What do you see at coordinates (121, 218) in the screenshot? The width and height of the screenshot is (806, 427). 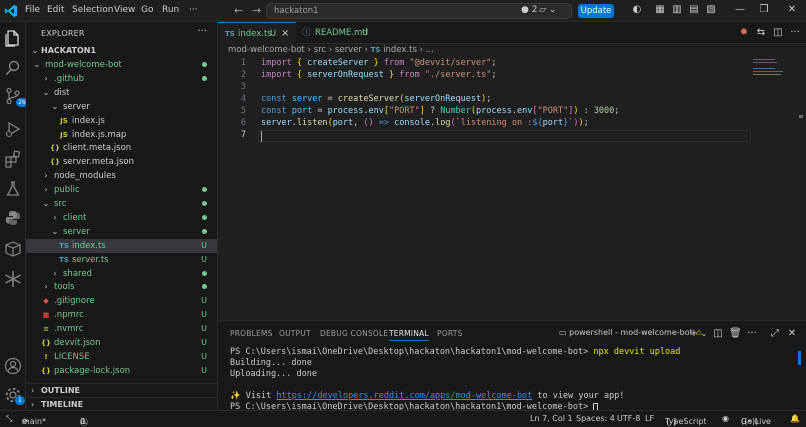 I see `tree-item: › client` at bounding box center [121, 218].